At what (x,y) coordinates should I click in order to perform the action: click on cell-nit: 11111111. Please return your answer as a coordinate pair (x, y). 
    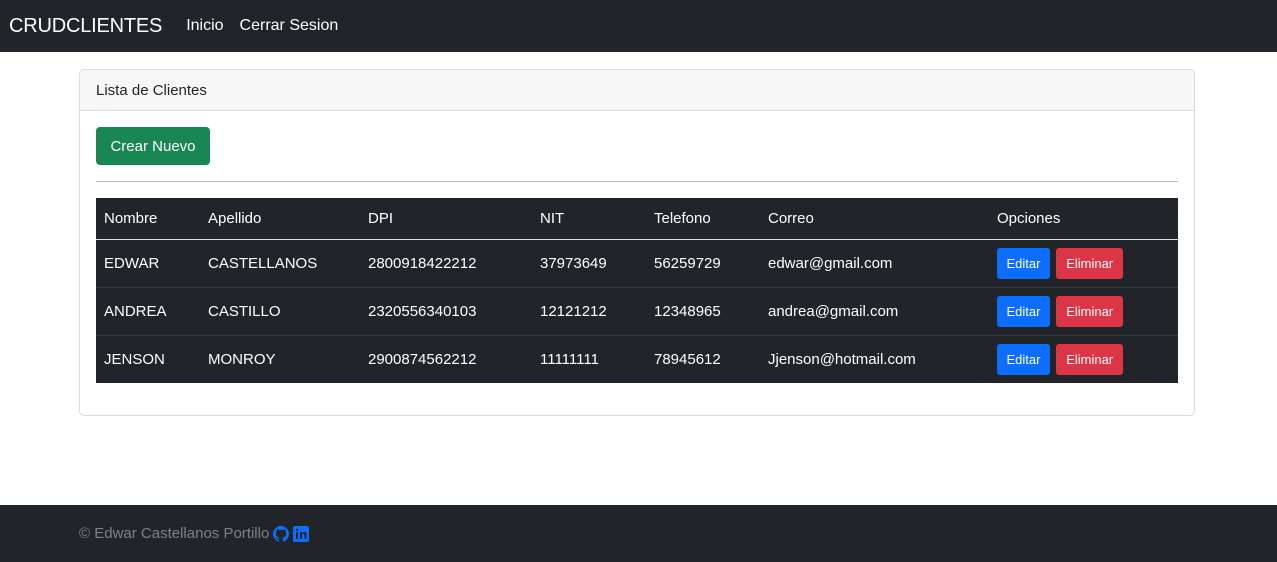
    Looking at the image, I should click on (569, 359).